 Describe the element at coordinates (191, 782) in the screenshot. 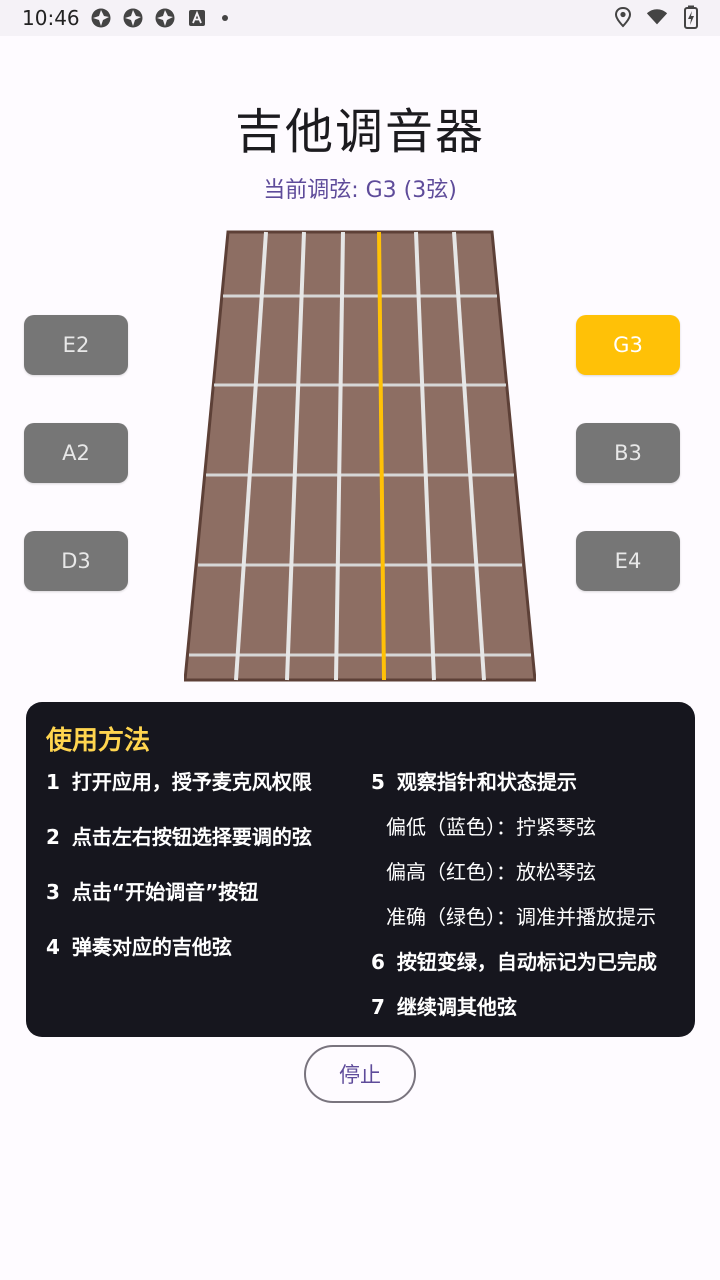

I see `step-text: 打开应用，授予麦克风权限` at that location.